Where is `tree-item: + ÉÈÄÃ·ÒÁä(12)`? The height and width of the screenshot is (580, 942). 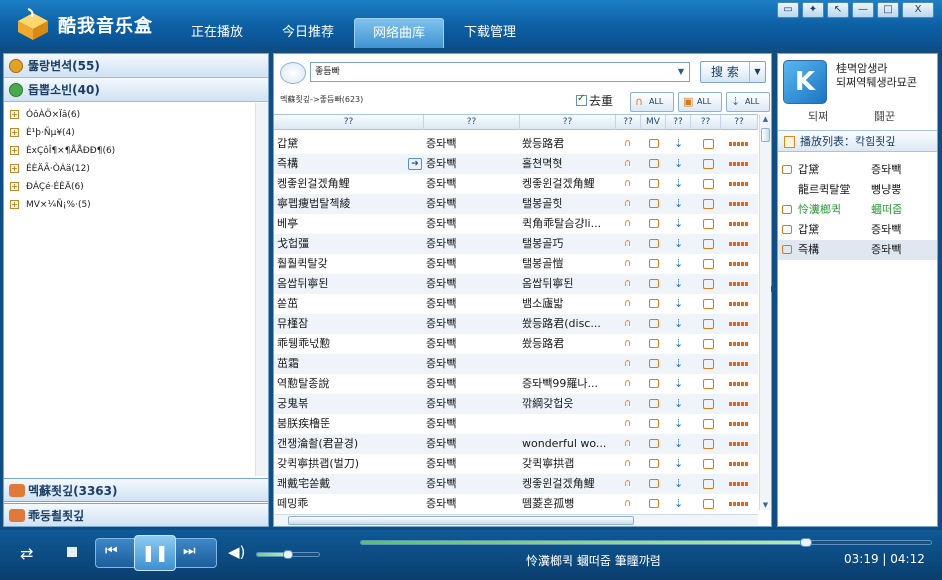 tree-item: + ÉÈÄÃ·ÒÁä(12) is located at coordinates (138, 169).